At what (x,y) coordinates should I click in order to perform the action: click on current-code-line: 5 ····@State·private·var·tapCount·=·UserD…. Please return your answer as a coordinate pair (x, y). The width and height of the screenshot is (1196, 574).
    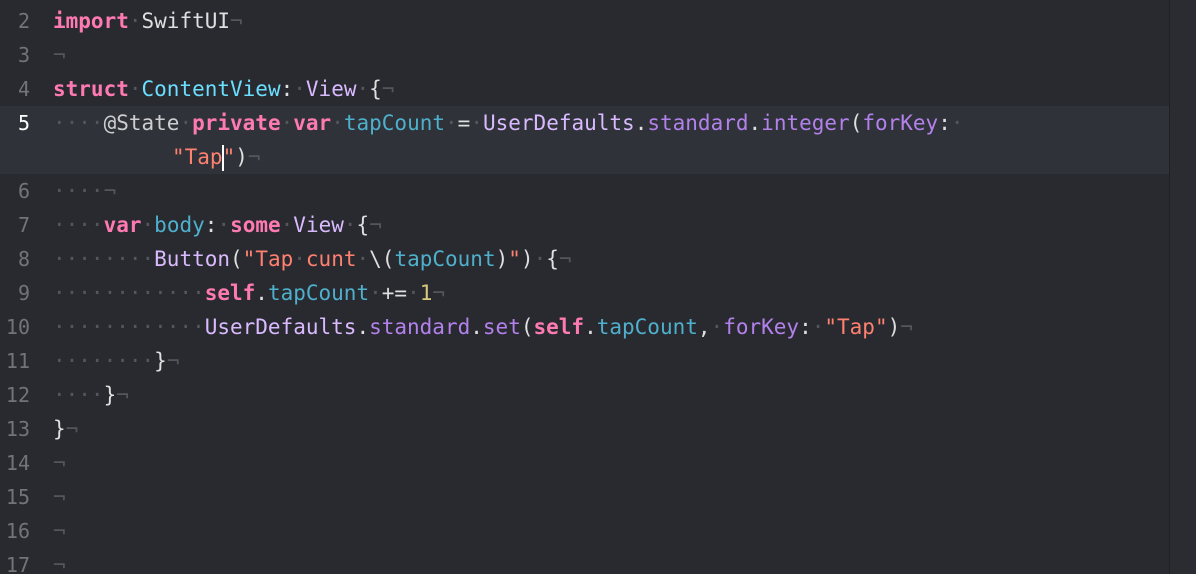
    Looking at the image, I should click on (584, 140).